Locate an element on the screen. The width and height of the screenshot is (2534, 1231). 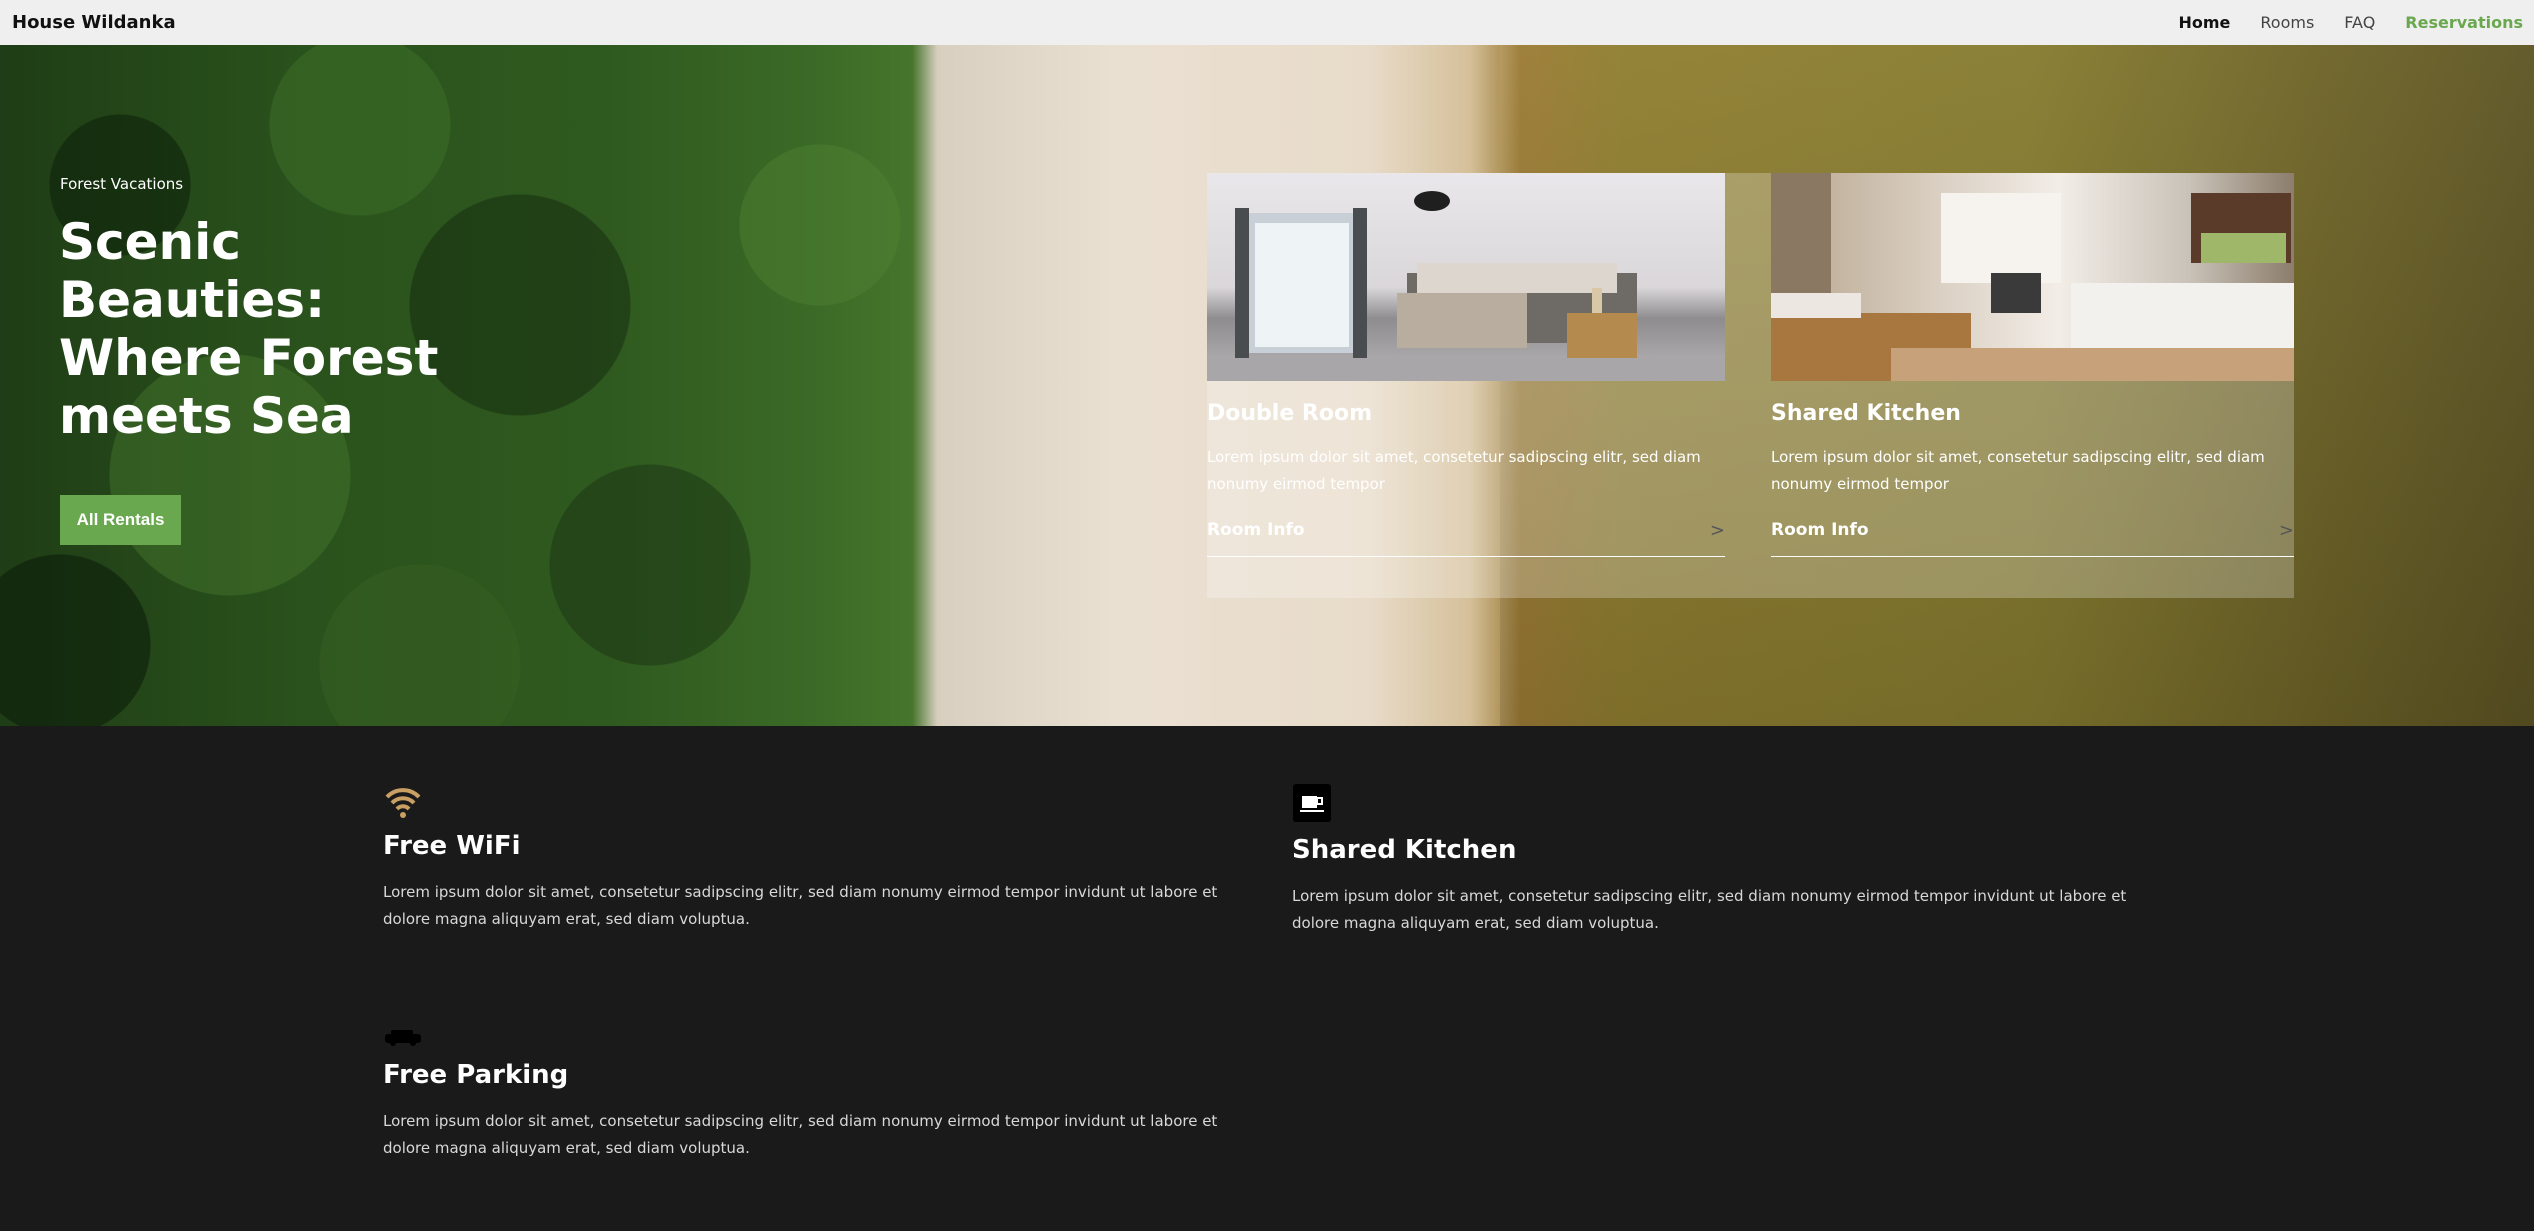
nav-link-rooms: Rooms is located at coordinates (2287, 22).